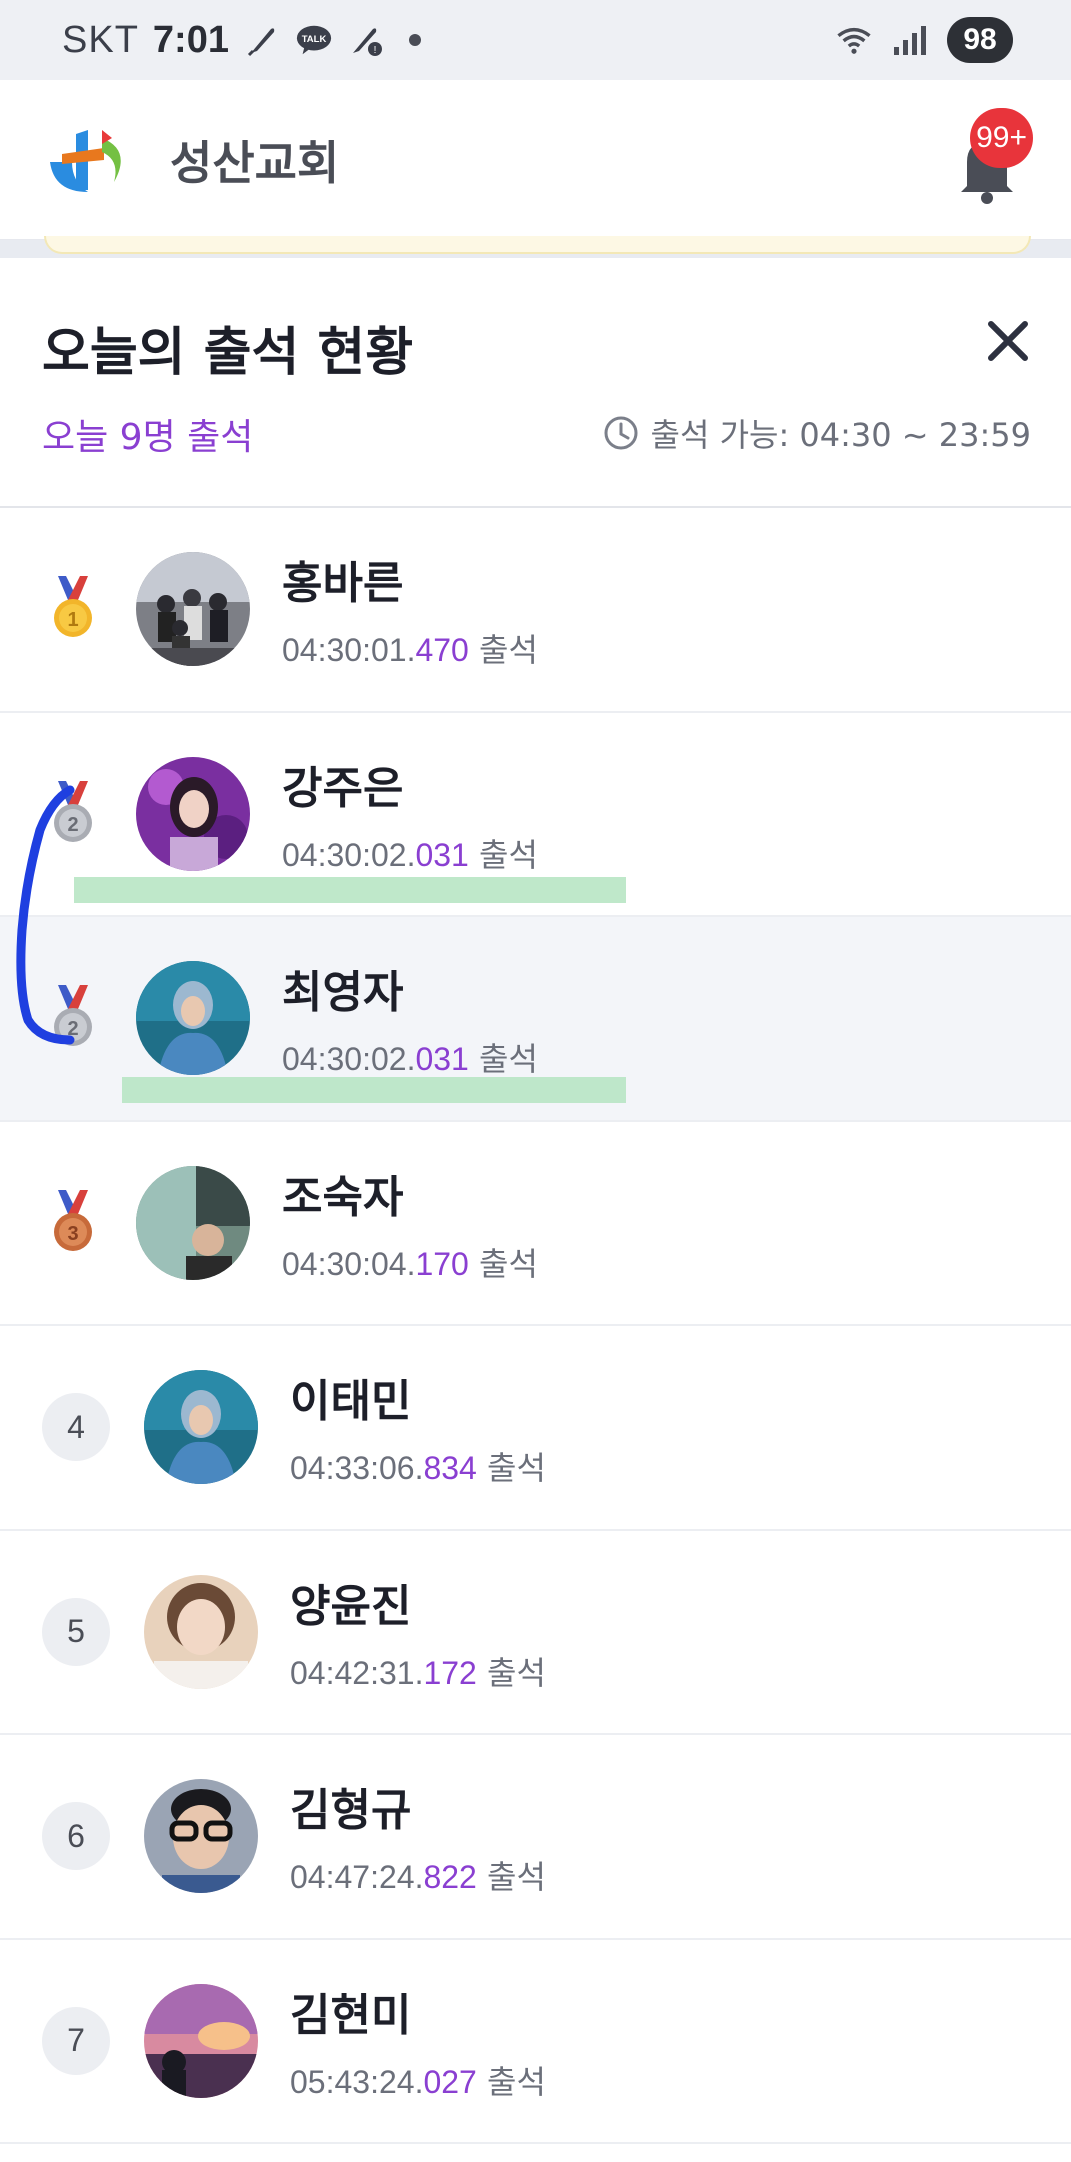 This screenshot has height=2162, width=1071. What do you see at coordinates (910, 40) in the screenshot?
I see `signal-icon` at bounding box center [910, 40].